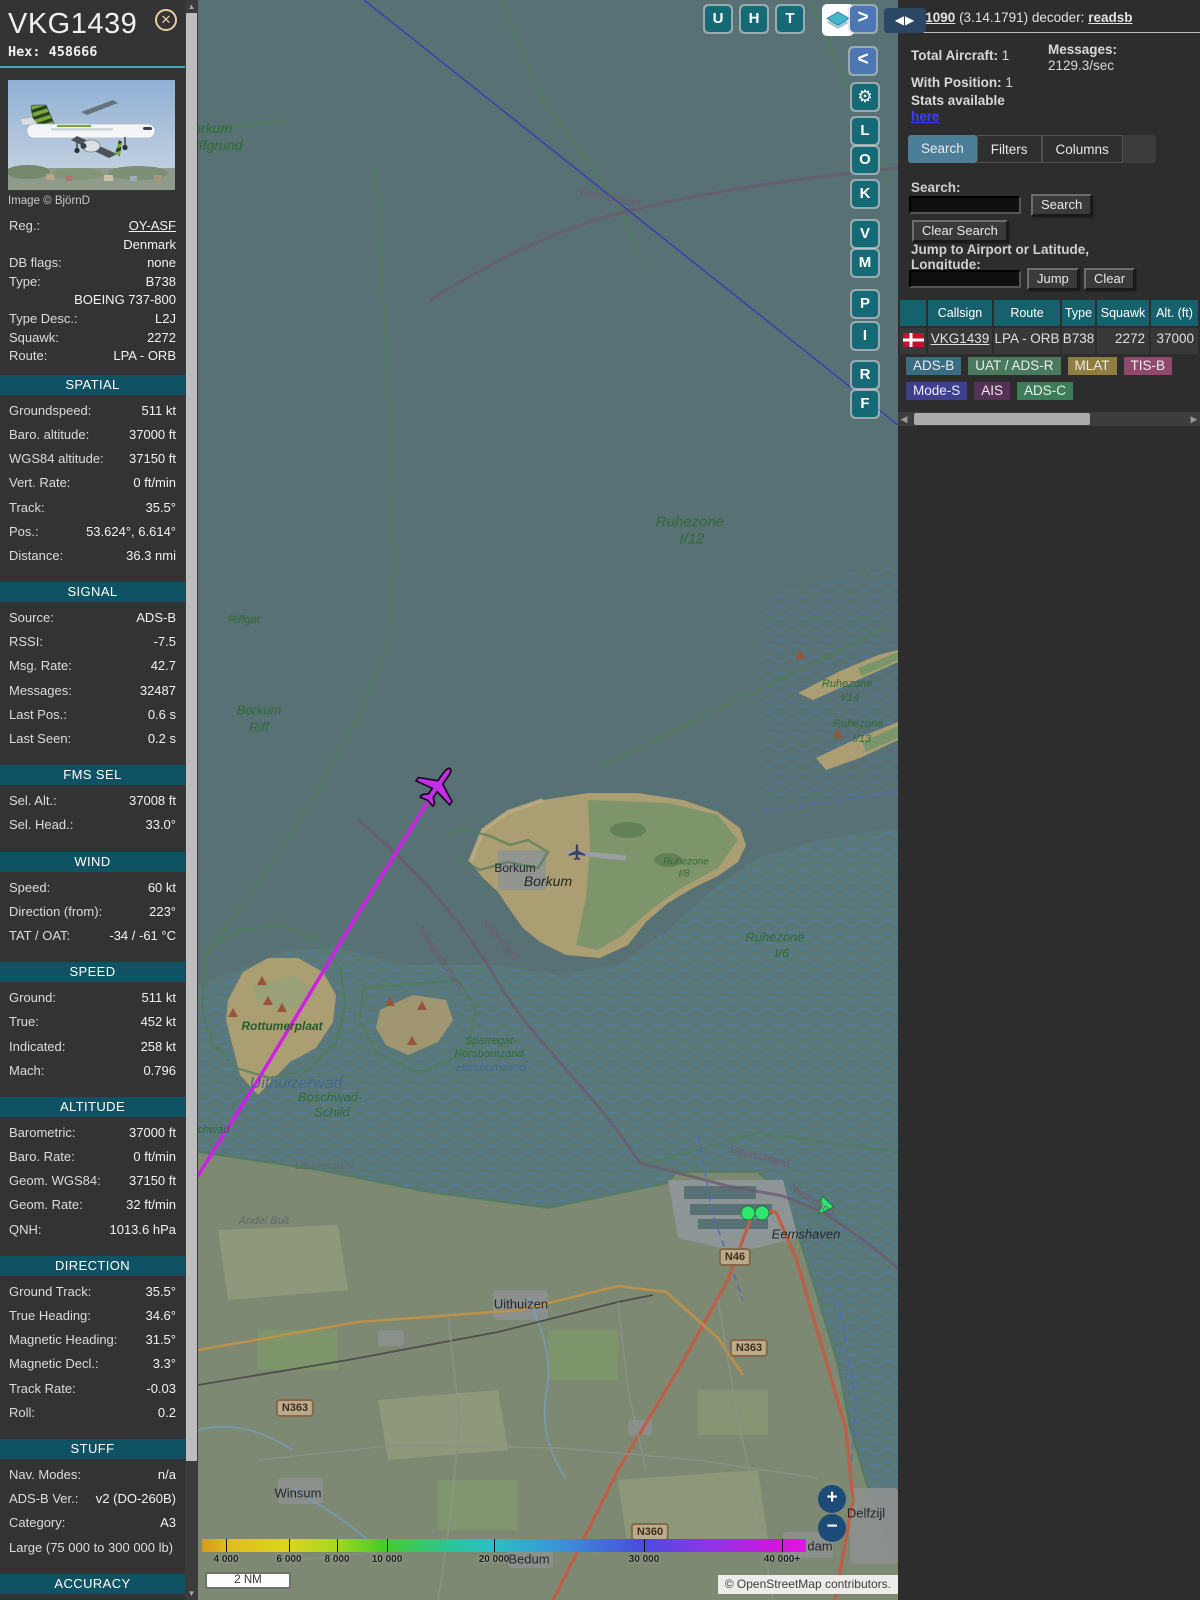  I want to click on map-button-t: T, so click(790, 19).